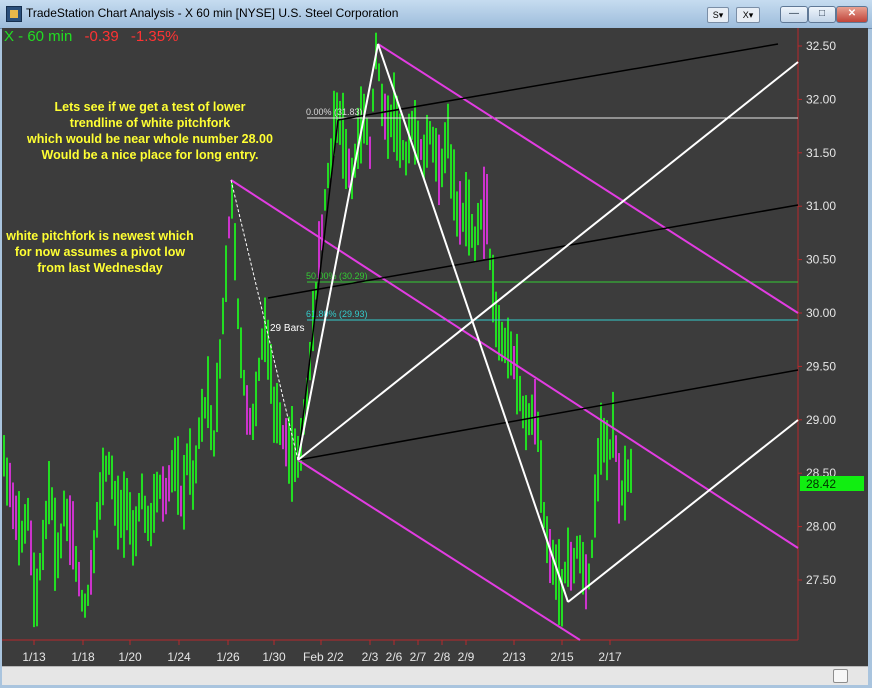 The height and width of the screenshot is (688, 872). What do you see at coordinates (337, 276) in the screenshot?
I see `fib-50-label: 50.00% (30.29)` at bounding box center [337, 276].